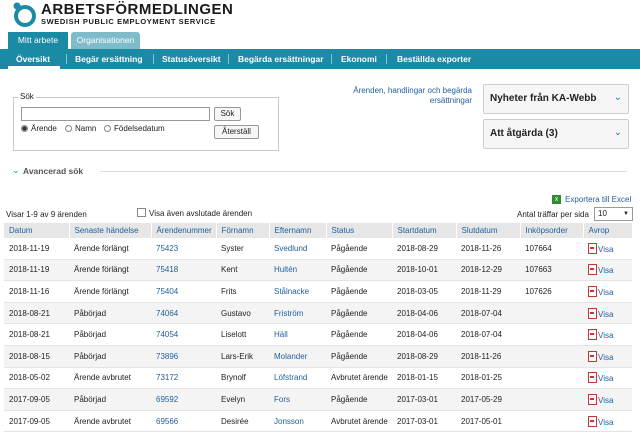 This screenshot has width=640, height=447. Describe the element at coordinates (598, 199) in the screenshot. I see `export-excel-link: Exportera till Excel` at that location.